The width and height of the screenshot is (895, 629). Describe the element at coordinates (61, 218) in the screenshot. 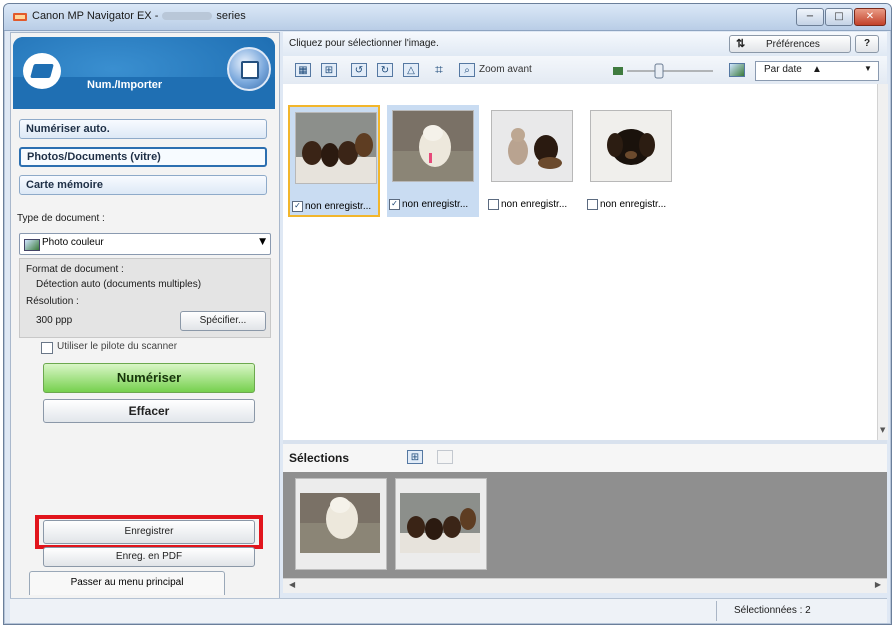

I see `doc-type-label: Type de document :` at that location.